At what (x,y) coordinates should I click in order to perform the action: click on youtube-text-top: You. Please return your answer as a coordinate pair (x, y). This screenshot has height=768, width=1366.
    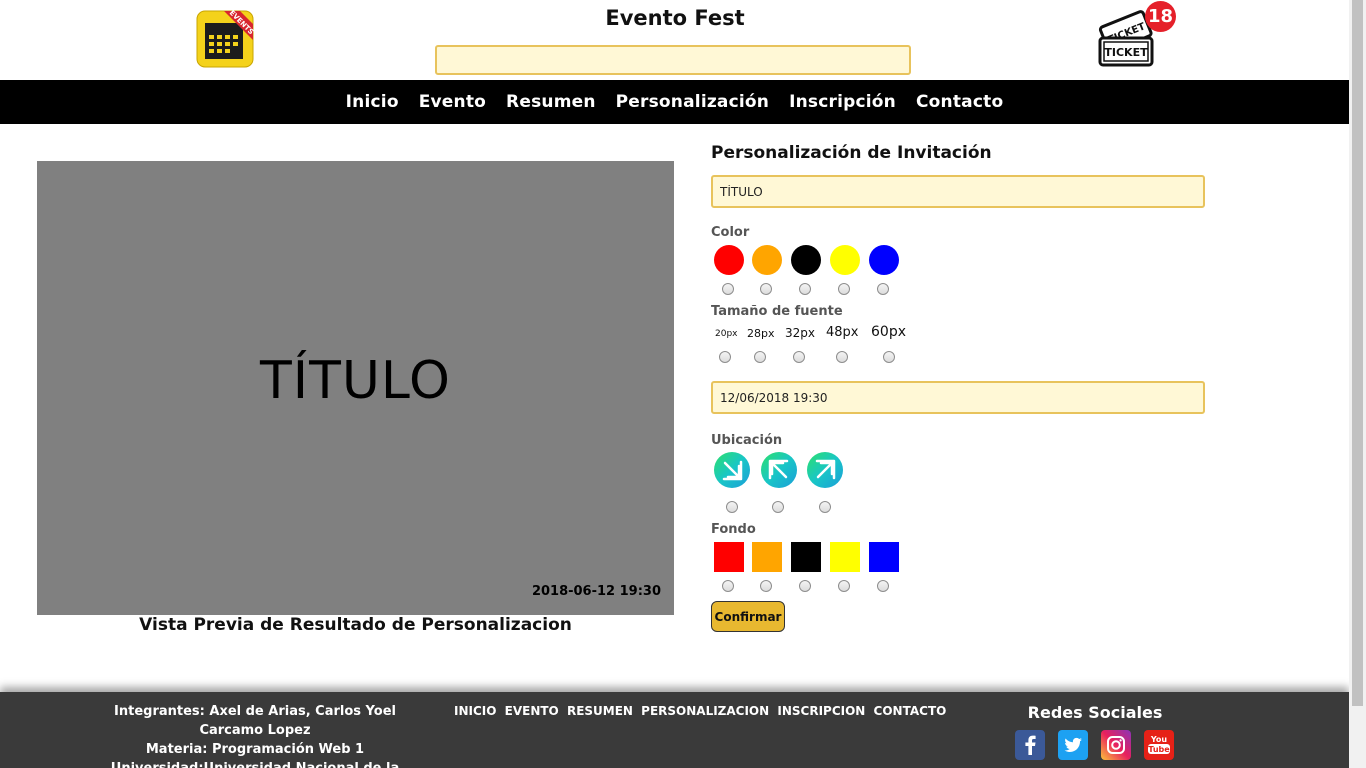
    Looking at the image, I should click on (1159, 739).